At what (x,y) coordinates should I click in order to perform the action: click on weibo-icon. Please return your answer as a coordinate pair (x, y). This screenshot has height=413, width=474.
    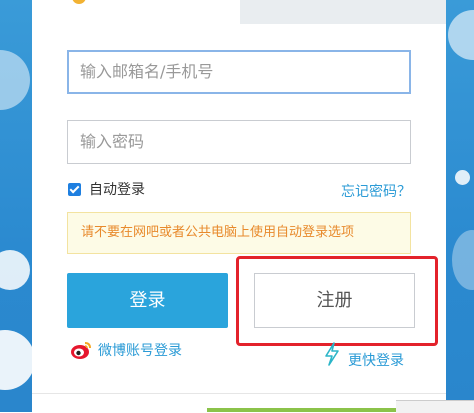
    Looking at the image, I should click on (81, 350).